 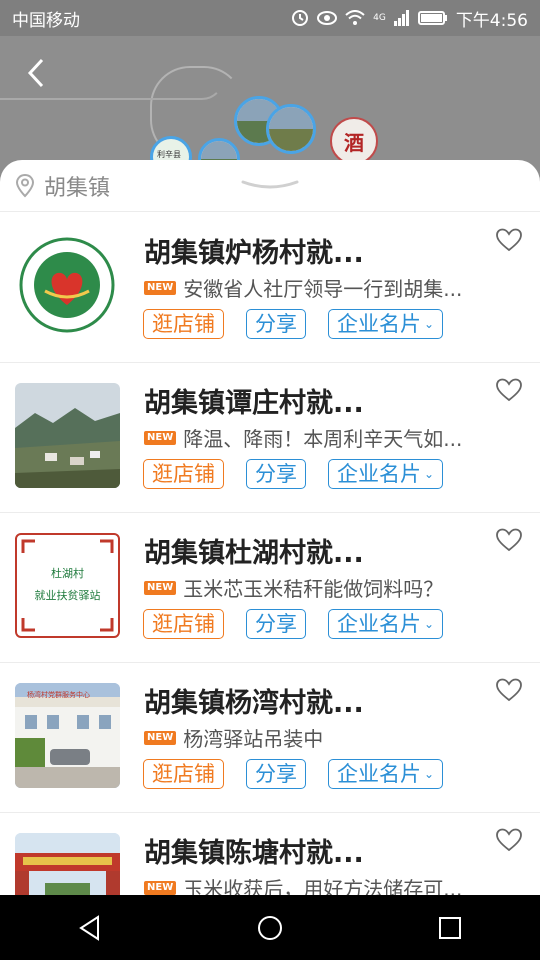 What do you see at coordinates (379, 18) in the screenshot?
I see `network-type-label: 4G` at bounding box center [379, 18].